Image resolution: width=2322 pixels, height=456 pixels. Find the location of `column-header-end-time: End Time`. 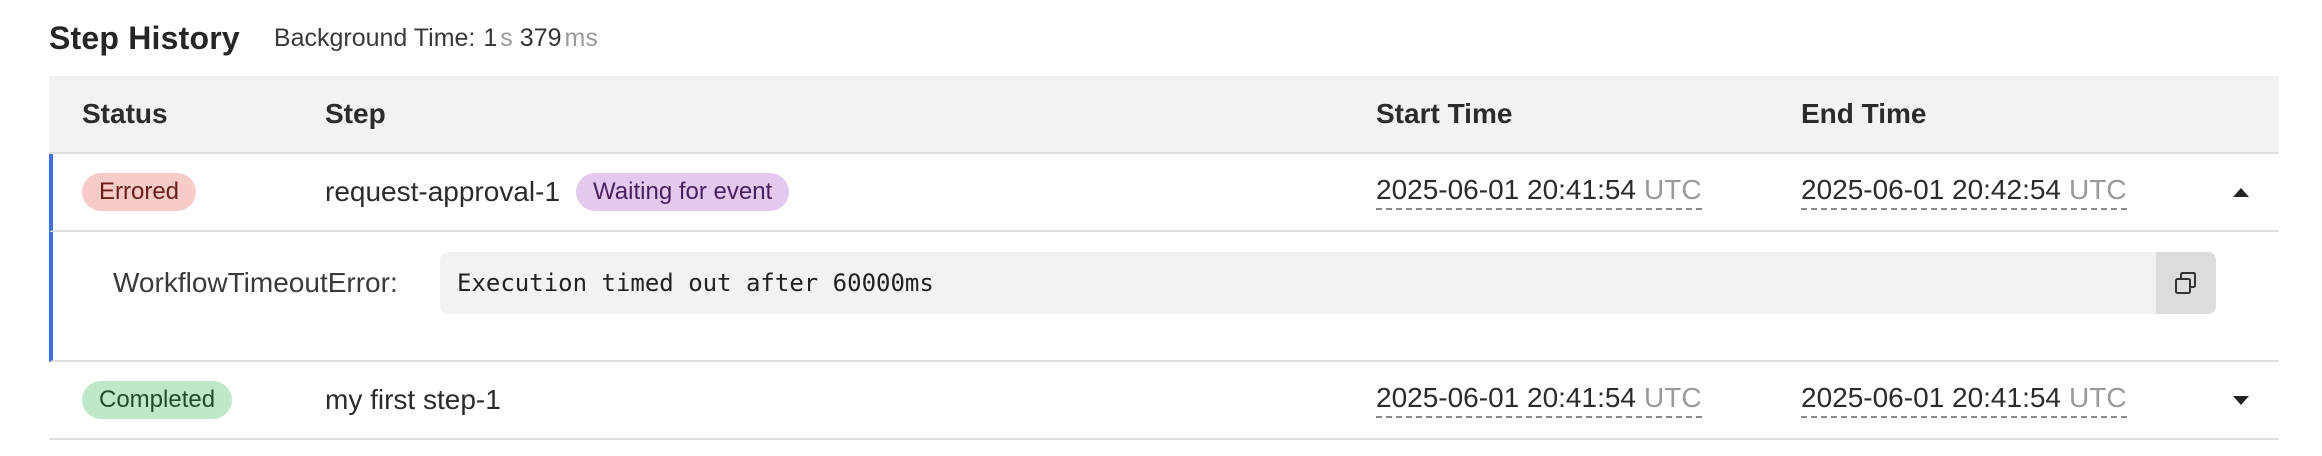

column-header-end-time: End Time is located at coordinates (1864, 113).